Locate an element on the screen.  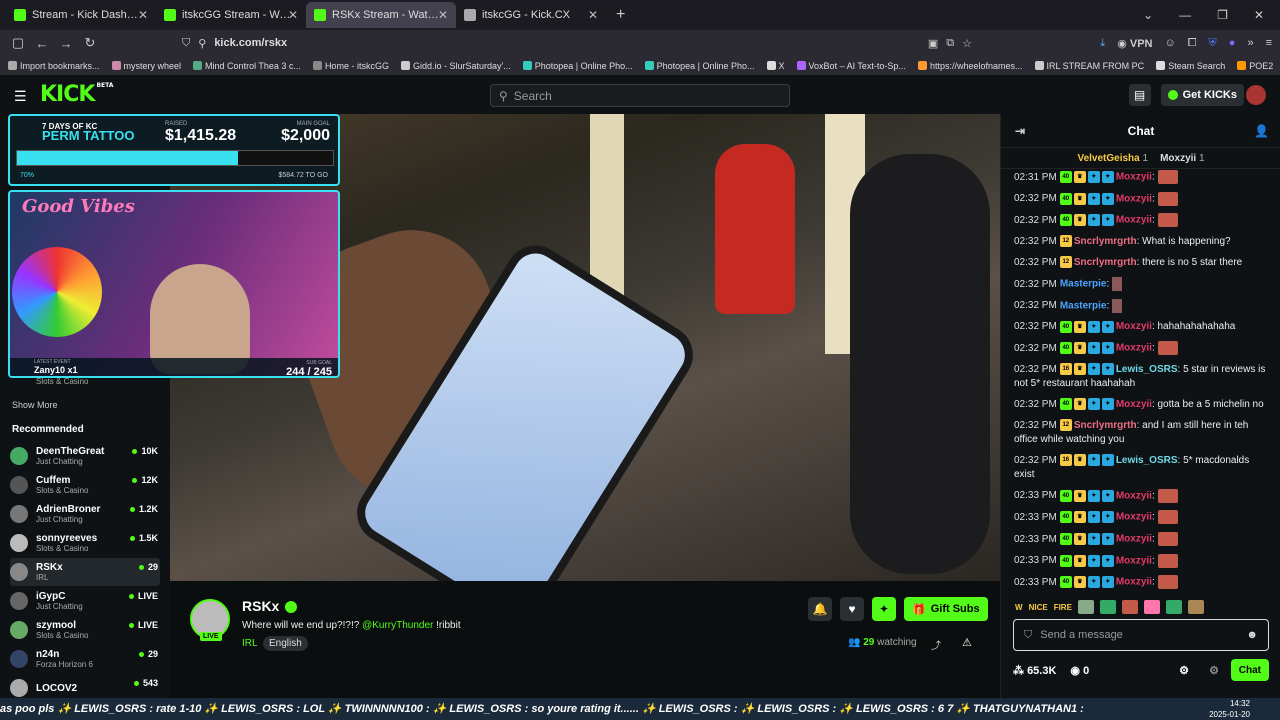
chat-users-icon: 👤 is located at coordinates (1261, 131).